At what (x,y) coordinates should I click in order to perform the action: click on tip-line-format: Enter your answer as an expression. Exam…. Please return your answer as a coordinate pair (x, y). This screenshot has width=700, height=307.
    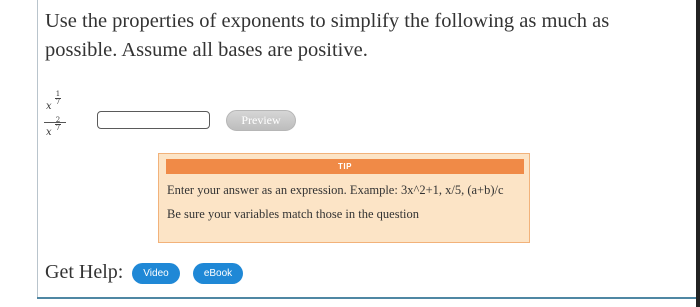
    Looking at the image, I should click on (335, 190).